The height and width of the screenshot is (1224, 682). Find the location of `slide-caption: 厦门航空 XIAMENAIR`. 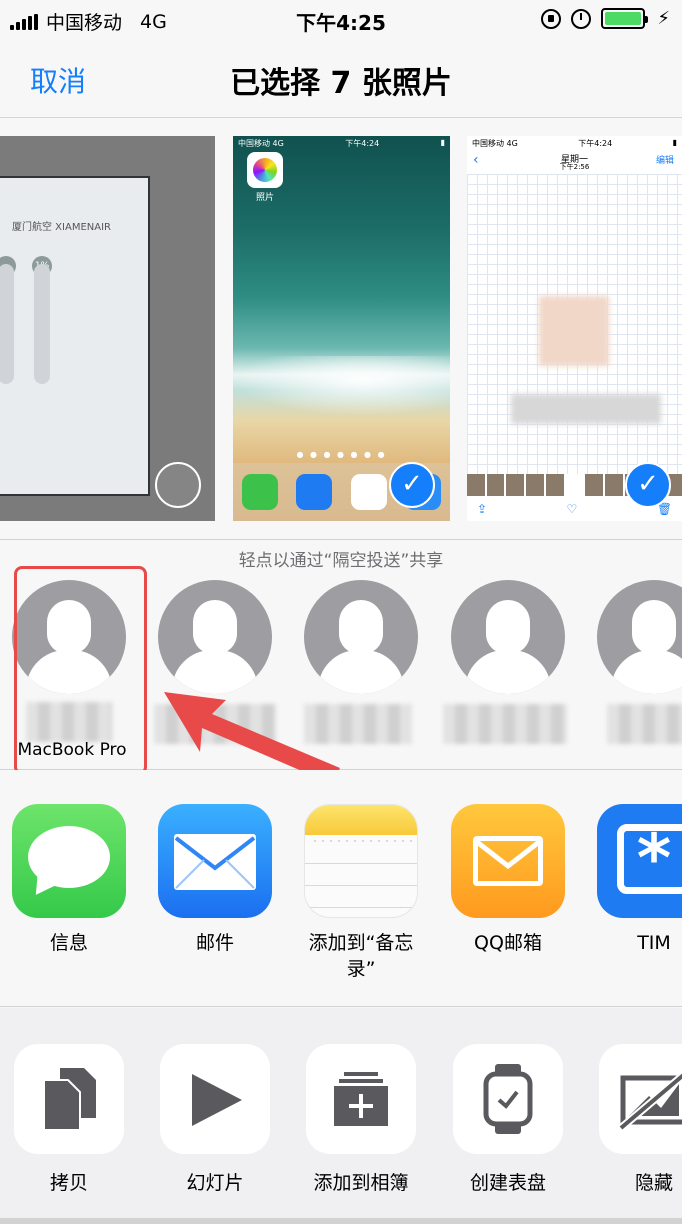

slide-caption: 厦门航空 XIAMENAIR is located at coordinates (61, 227).